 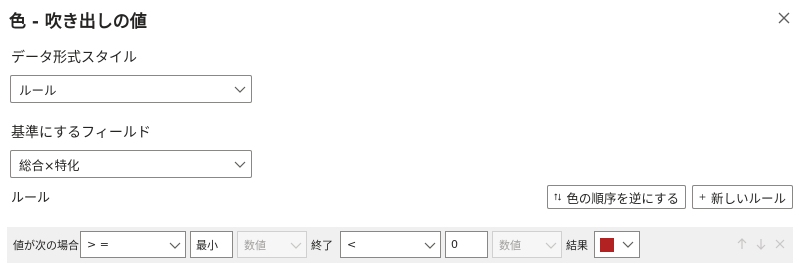 What do you see at coordinates (49, 165) in the screenshot?
I see `based-on-field-value: 総合×特化` at bounding box center [49, 165].